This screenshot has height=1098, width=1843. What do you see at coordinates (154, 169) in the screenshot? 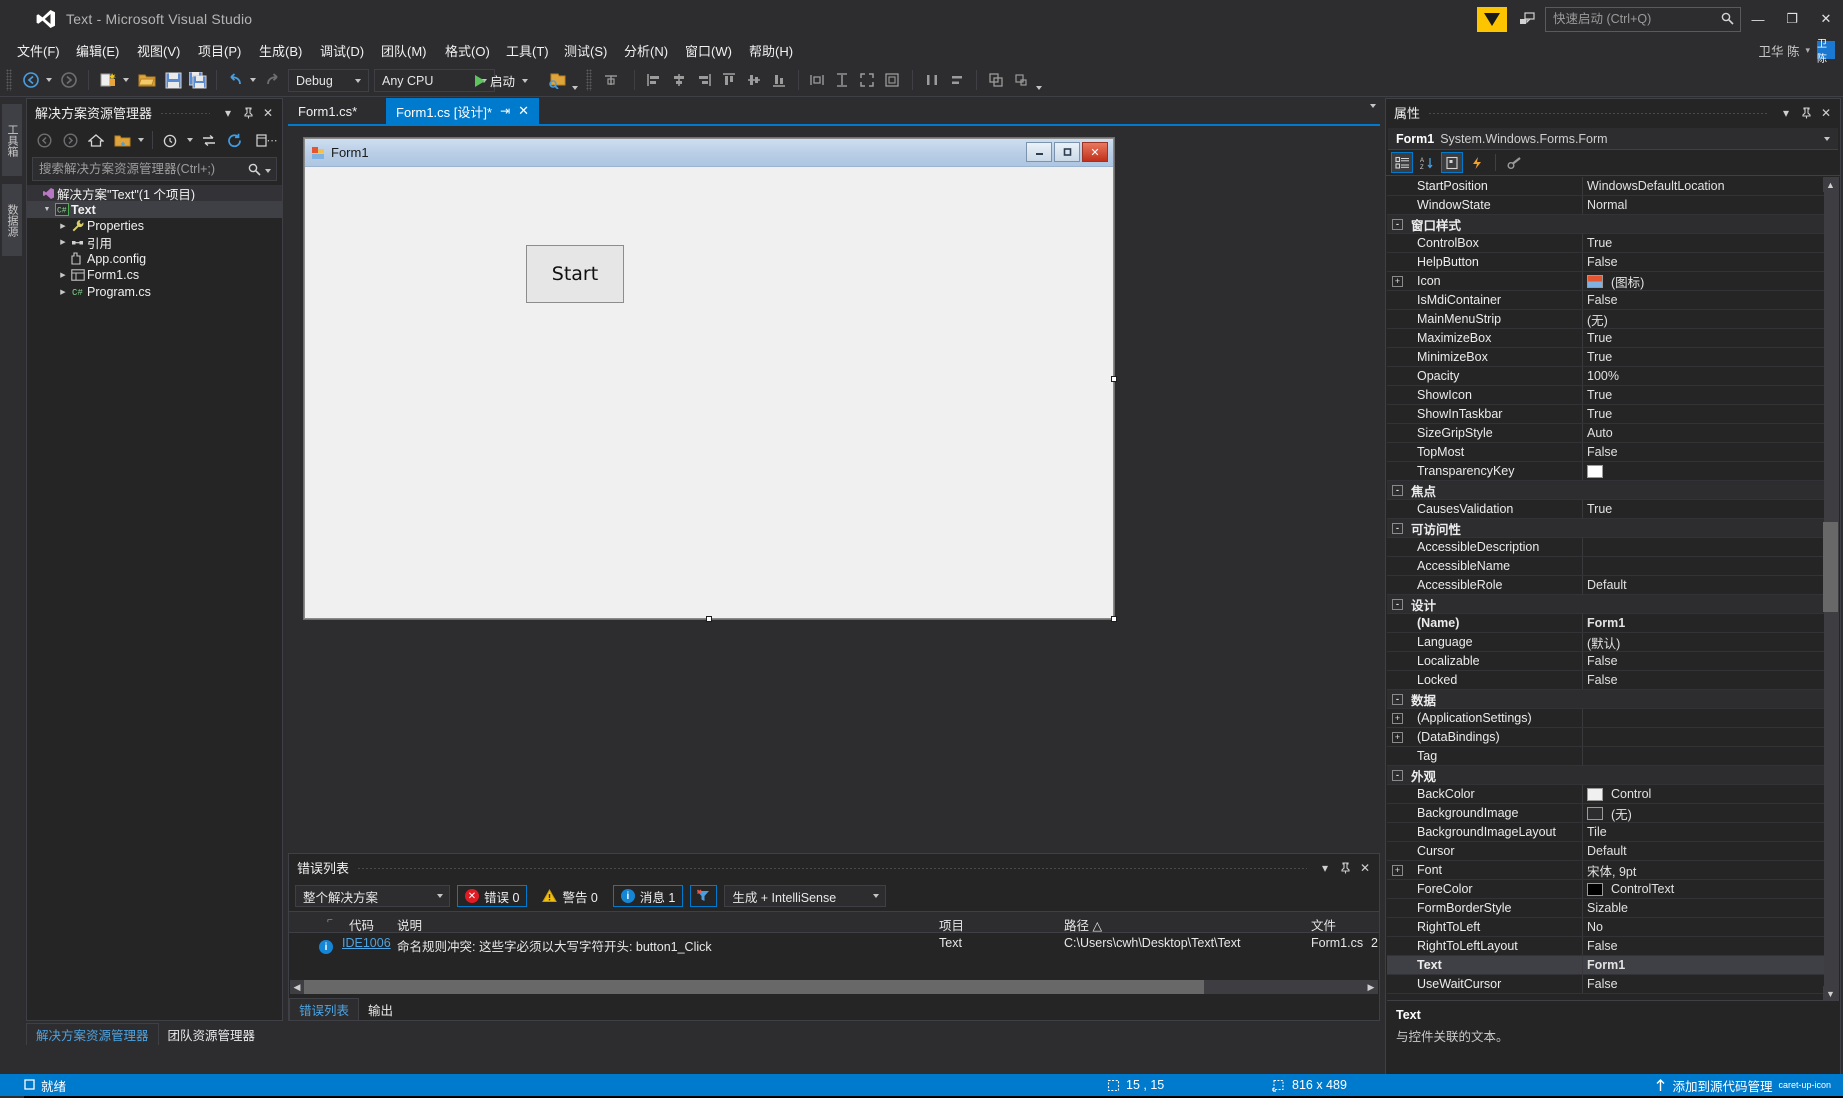
I see `solution-explorer-search` at bounding box center [154, 169].